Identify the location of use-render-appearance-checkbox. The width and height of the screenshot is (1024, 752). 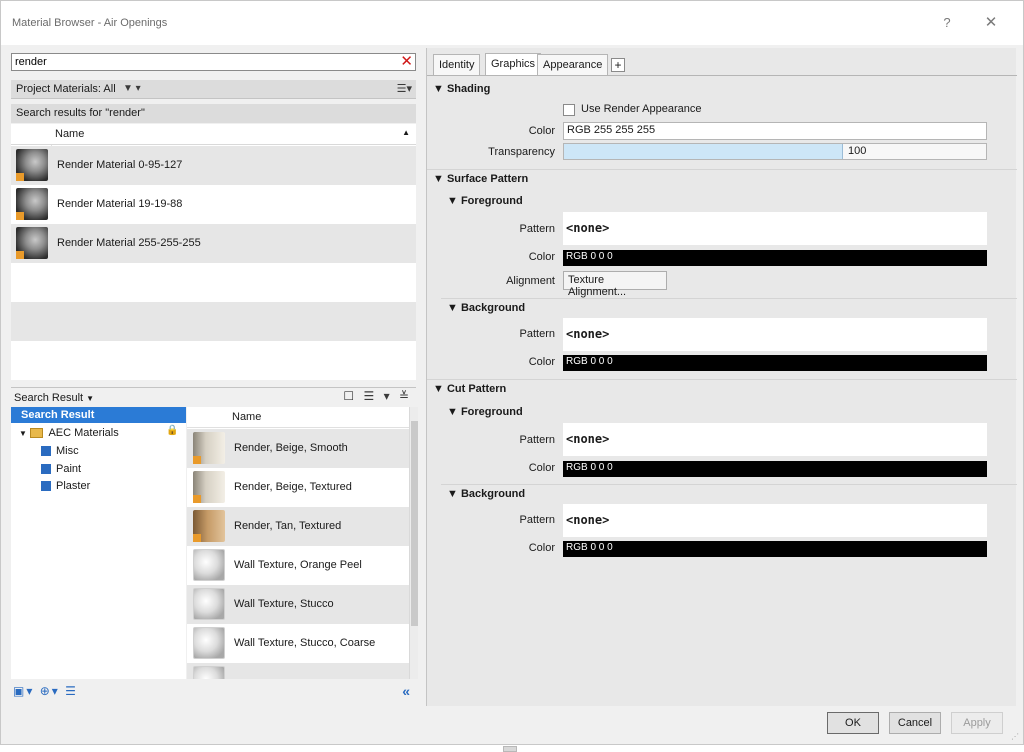
(569, 110).